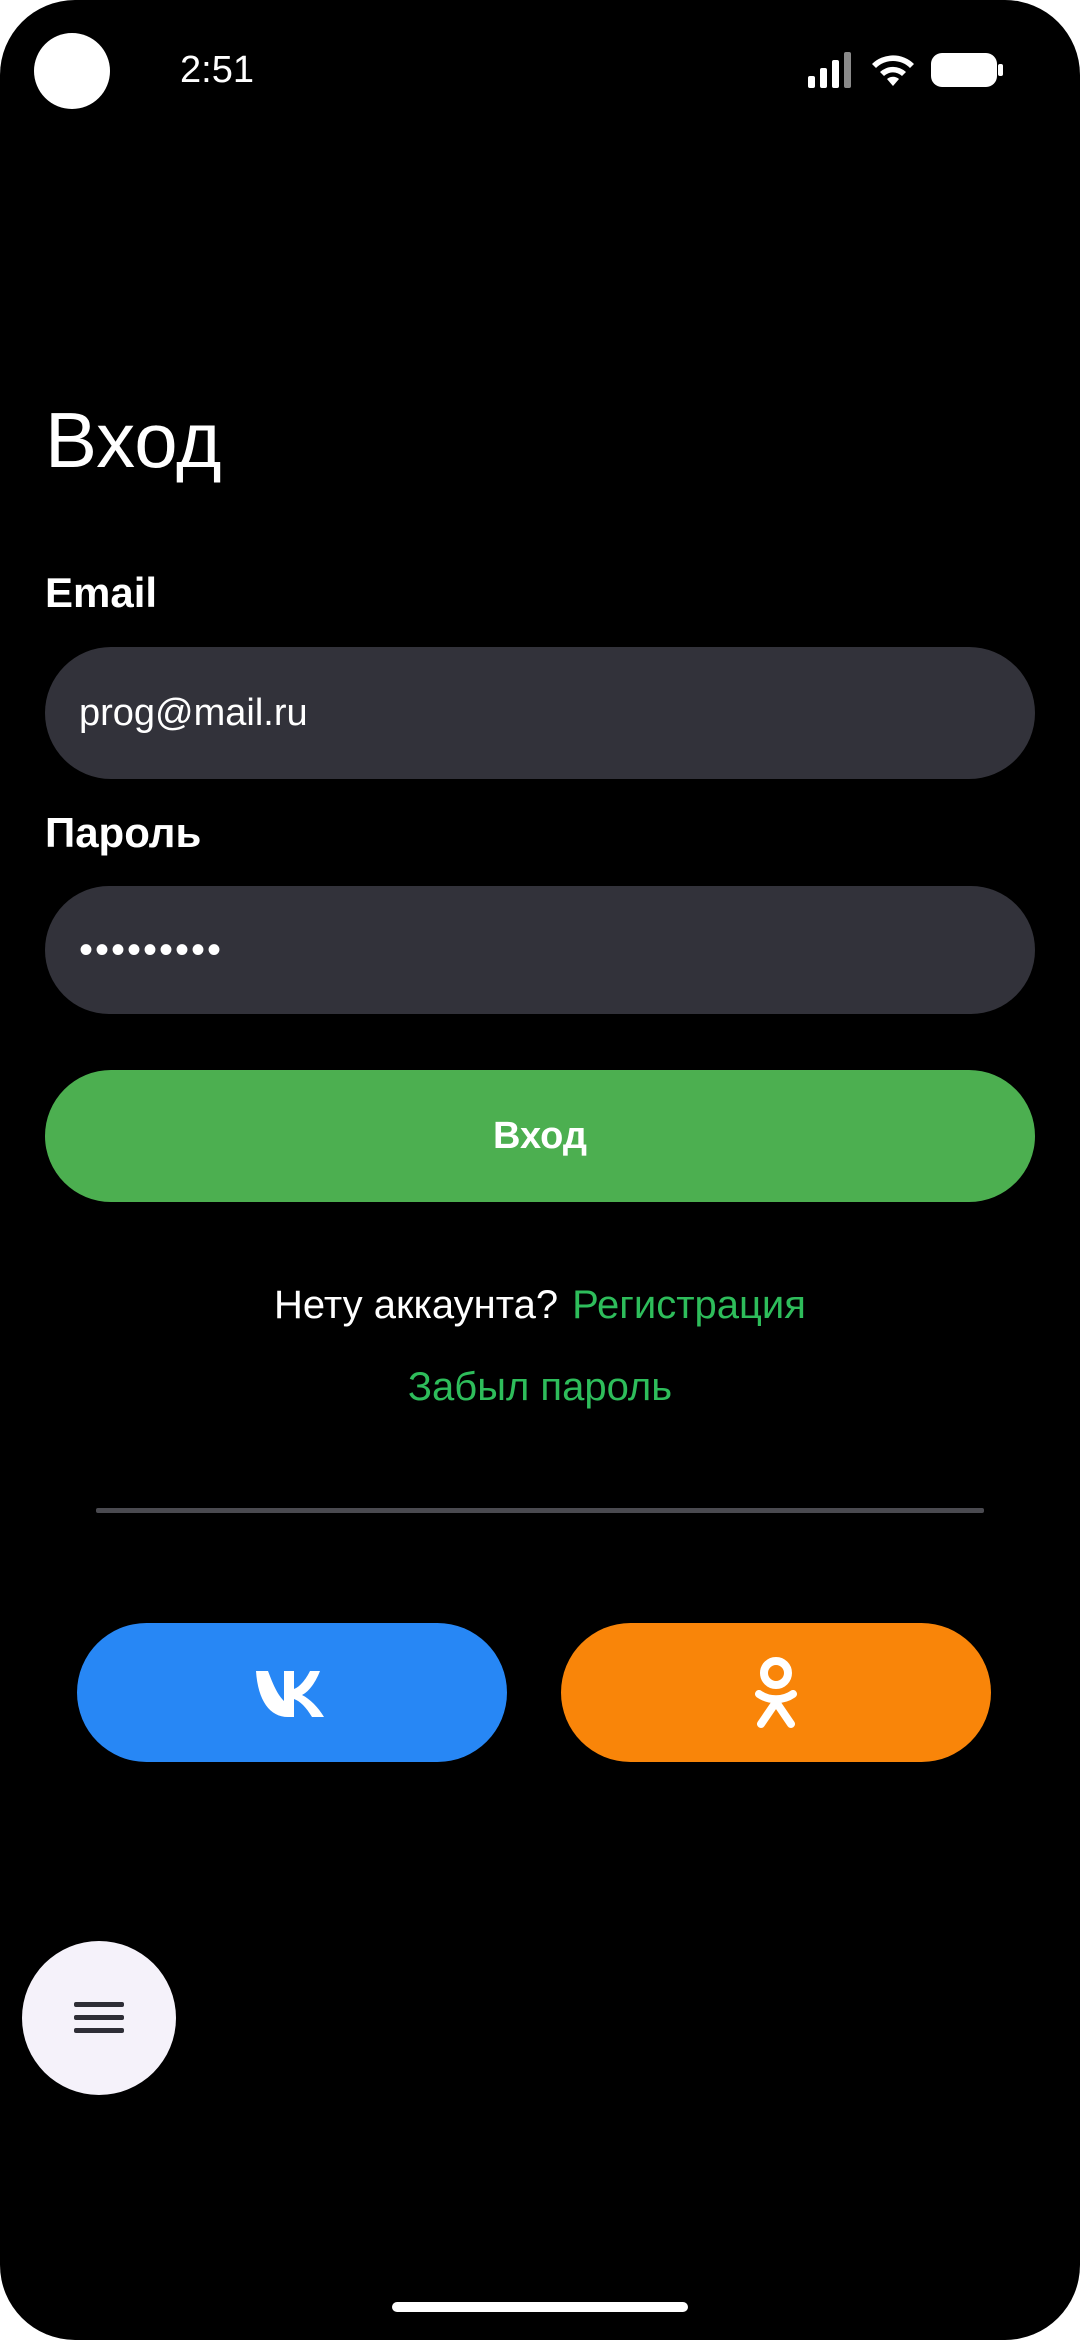 This screenshot has width=1080, height=2340. What do you see at coordinates (193, 712) in the screenshot?
I see `email-value: prog@mail.ru` at bounding box center [193, 712].